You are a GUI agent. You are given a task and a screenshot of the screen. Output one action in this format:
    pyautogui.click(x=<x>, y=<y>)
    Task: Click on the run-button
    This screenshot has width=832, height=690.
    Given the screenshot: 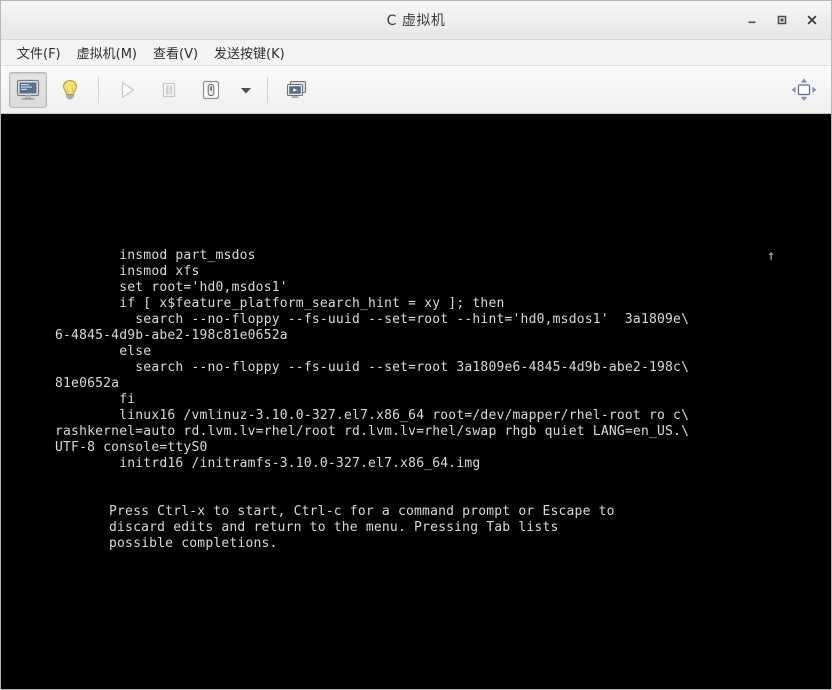 What is the action you would take?
    pyautogui.click(x=127, y=90)
    